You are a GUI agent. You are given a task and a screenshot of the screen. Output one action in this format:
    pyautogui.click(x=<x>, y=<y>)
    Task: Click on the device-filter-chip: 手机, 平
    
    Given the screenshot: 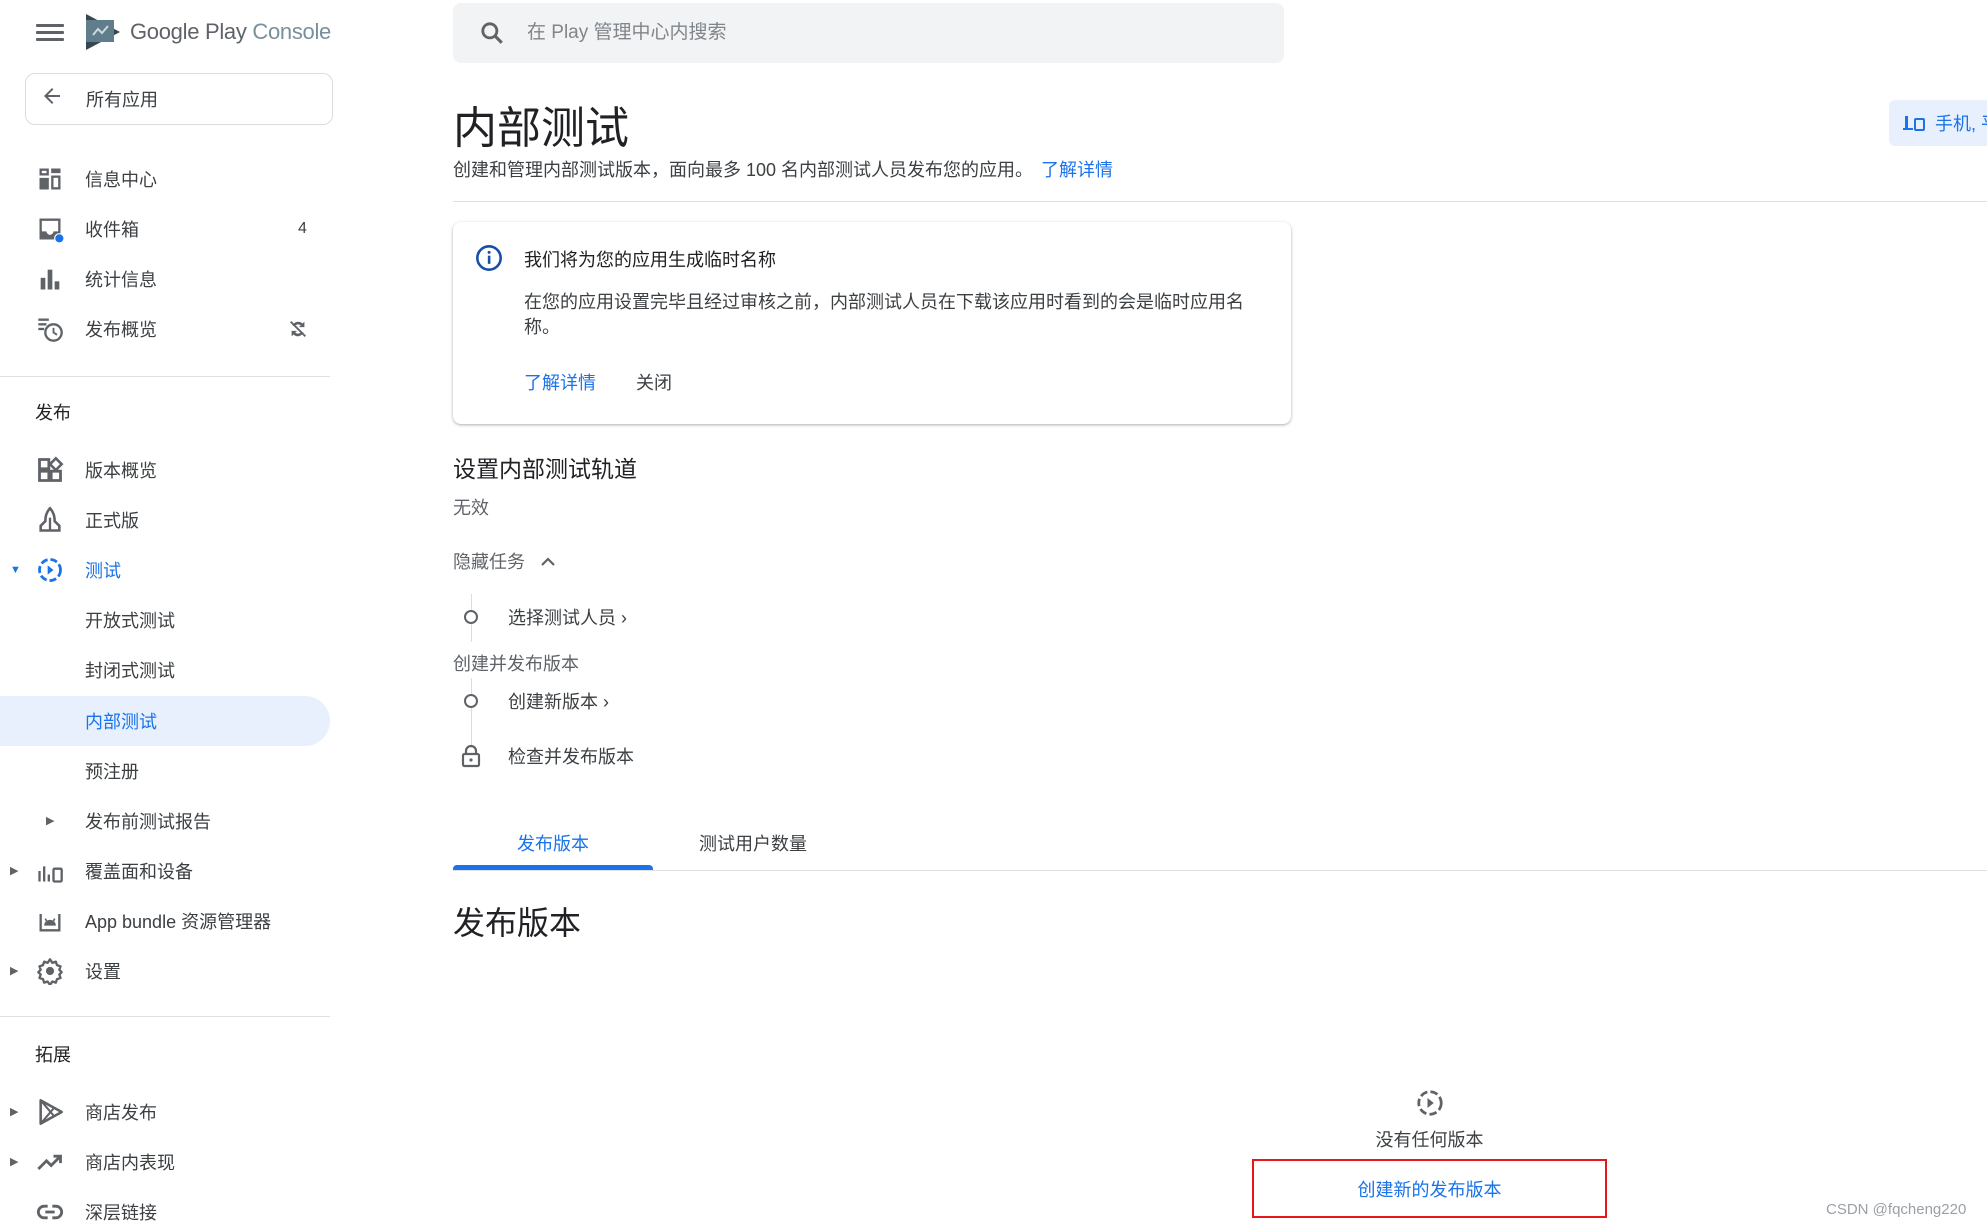 What is the action you would take?
    pyautogui.click(x=1938, y=123)
    